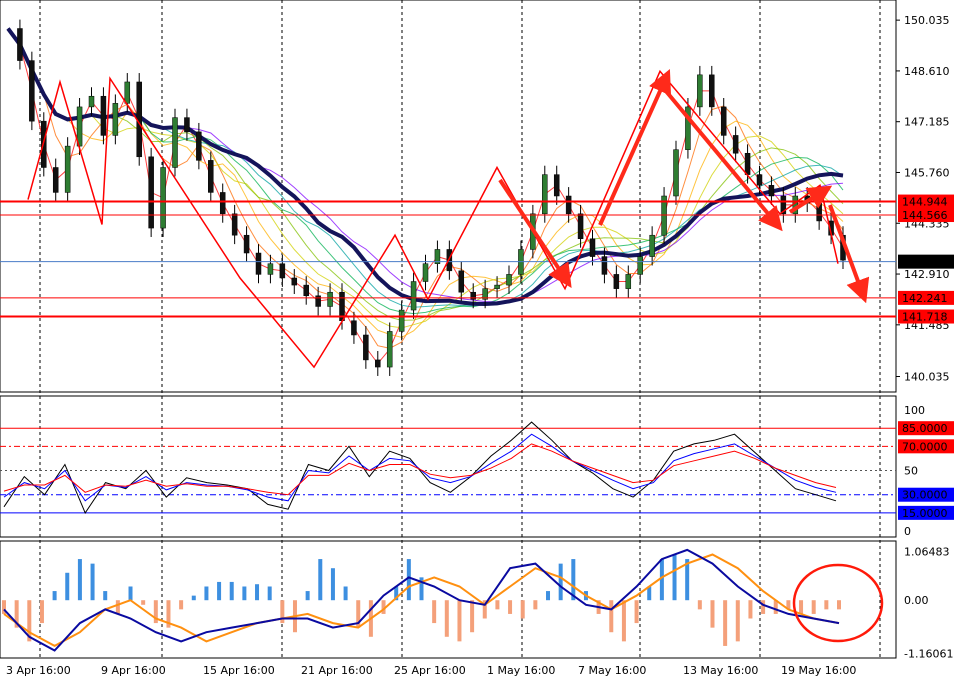  What do you see at coordinates (927, 172) in the screenshot?
I see `price-y-tick-label: 145.760` at bounding box center [927, 172].